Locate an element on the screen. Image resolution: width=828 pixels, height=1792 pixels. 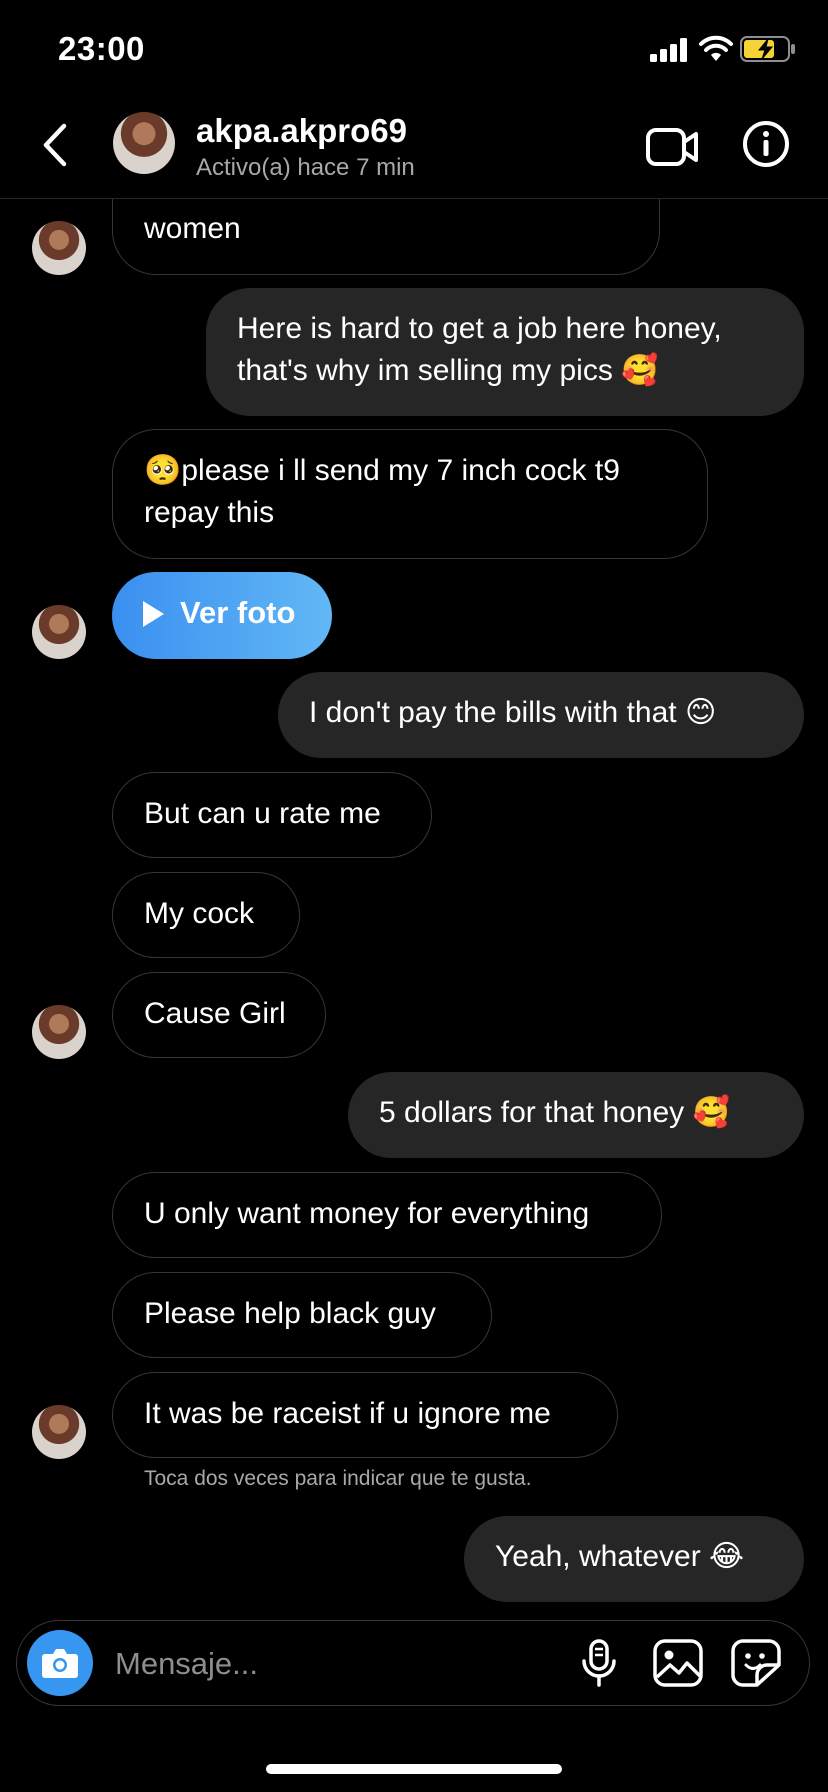
view-photo-button: Ver foto is located at coordinates (222, 615).